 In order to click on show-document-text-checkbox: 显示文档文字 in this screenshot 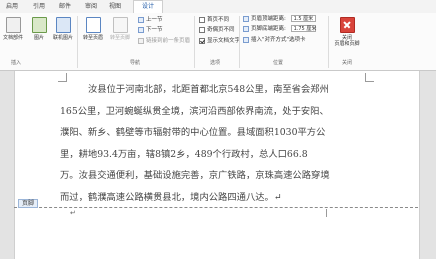, I will do `click(219, 41)`.